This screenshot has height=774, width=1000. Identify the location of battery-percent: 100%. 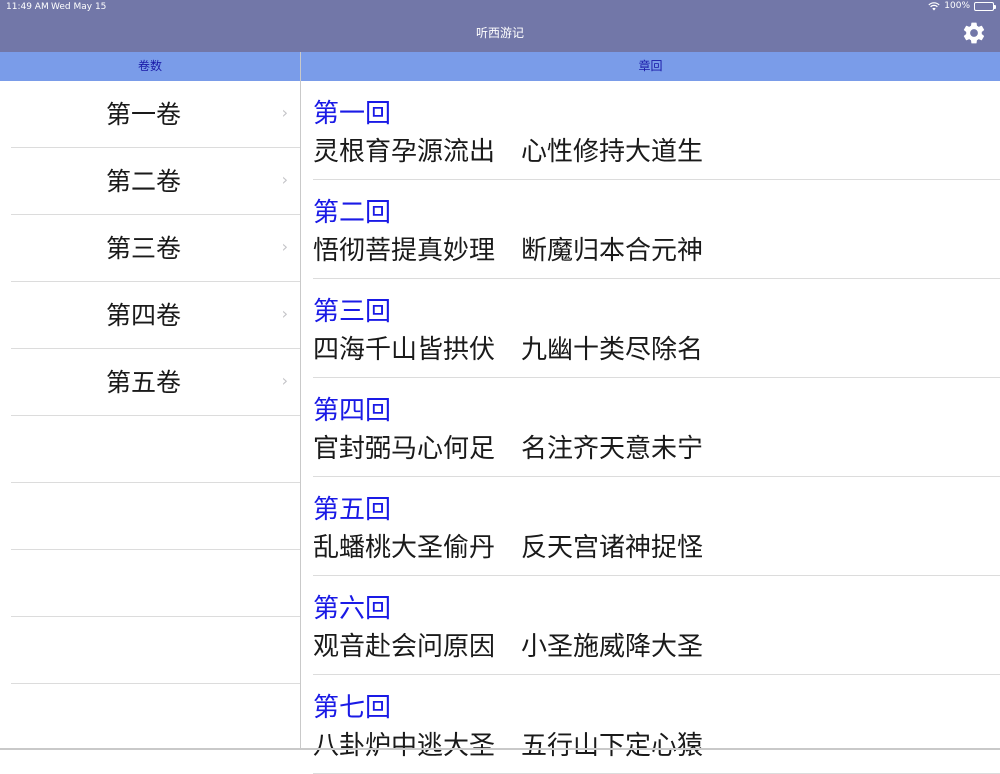
(957, 6).